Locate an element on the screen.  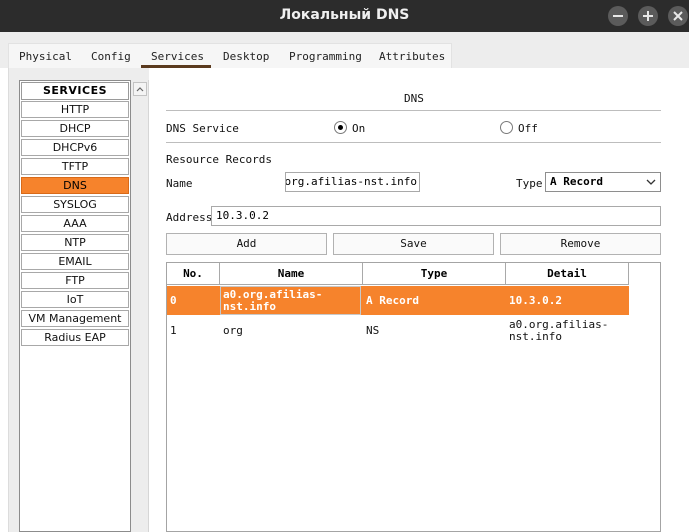
close-icon is located at coordinates (678, 16).